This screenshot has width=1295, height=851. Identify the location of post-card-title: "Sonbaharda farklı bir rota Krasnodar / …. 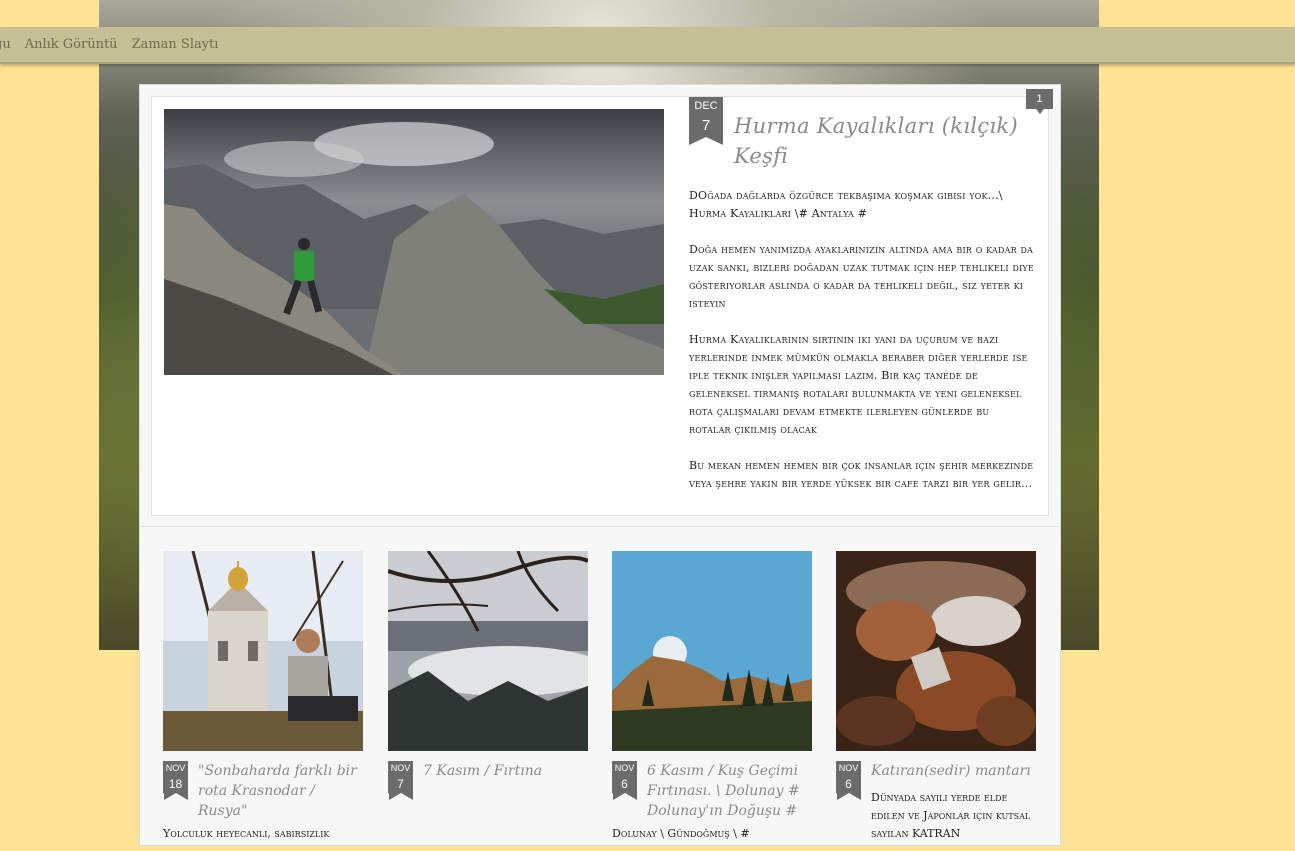
(282, 791).